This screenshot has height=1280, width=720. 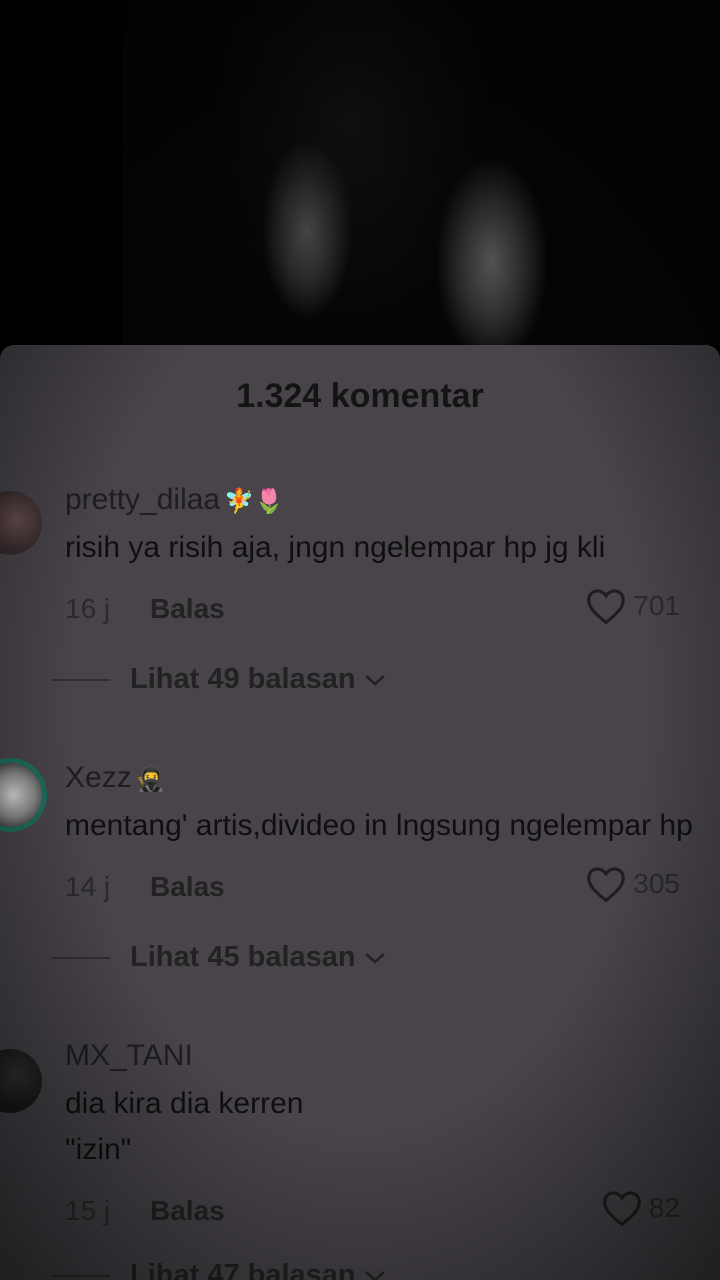 I want to click on view-replies-label: Lihat 47 balasan, so click(x=243, y=1269).